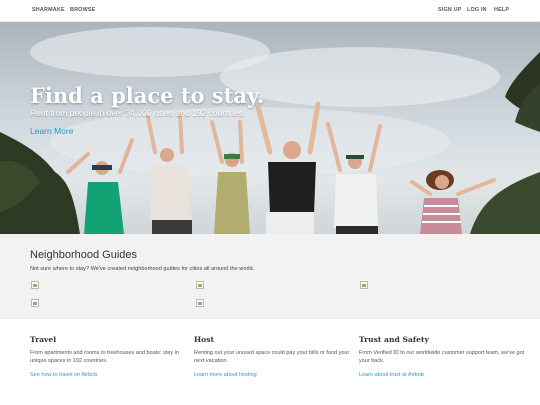 The height and width of the screenshot is (405, 540). Describe the element at coordinates (274, 375) in the screenshot. I see `hosting-link: Learn more about hosting` at that location.